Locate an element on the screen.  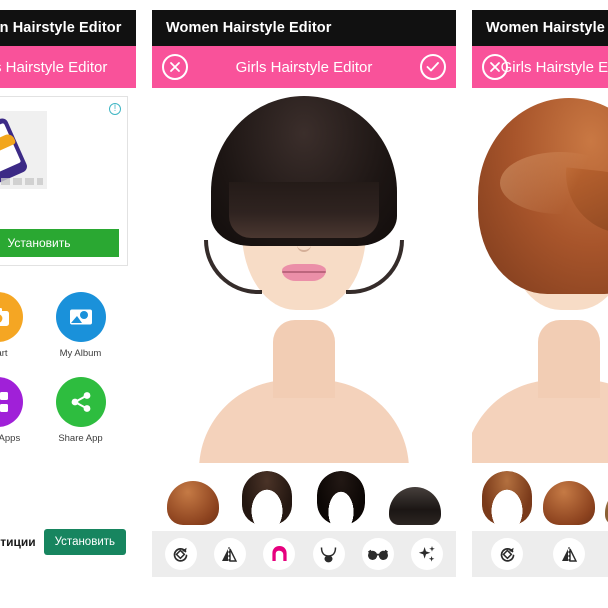
editor-canvas is located at coordinates (540, 275).